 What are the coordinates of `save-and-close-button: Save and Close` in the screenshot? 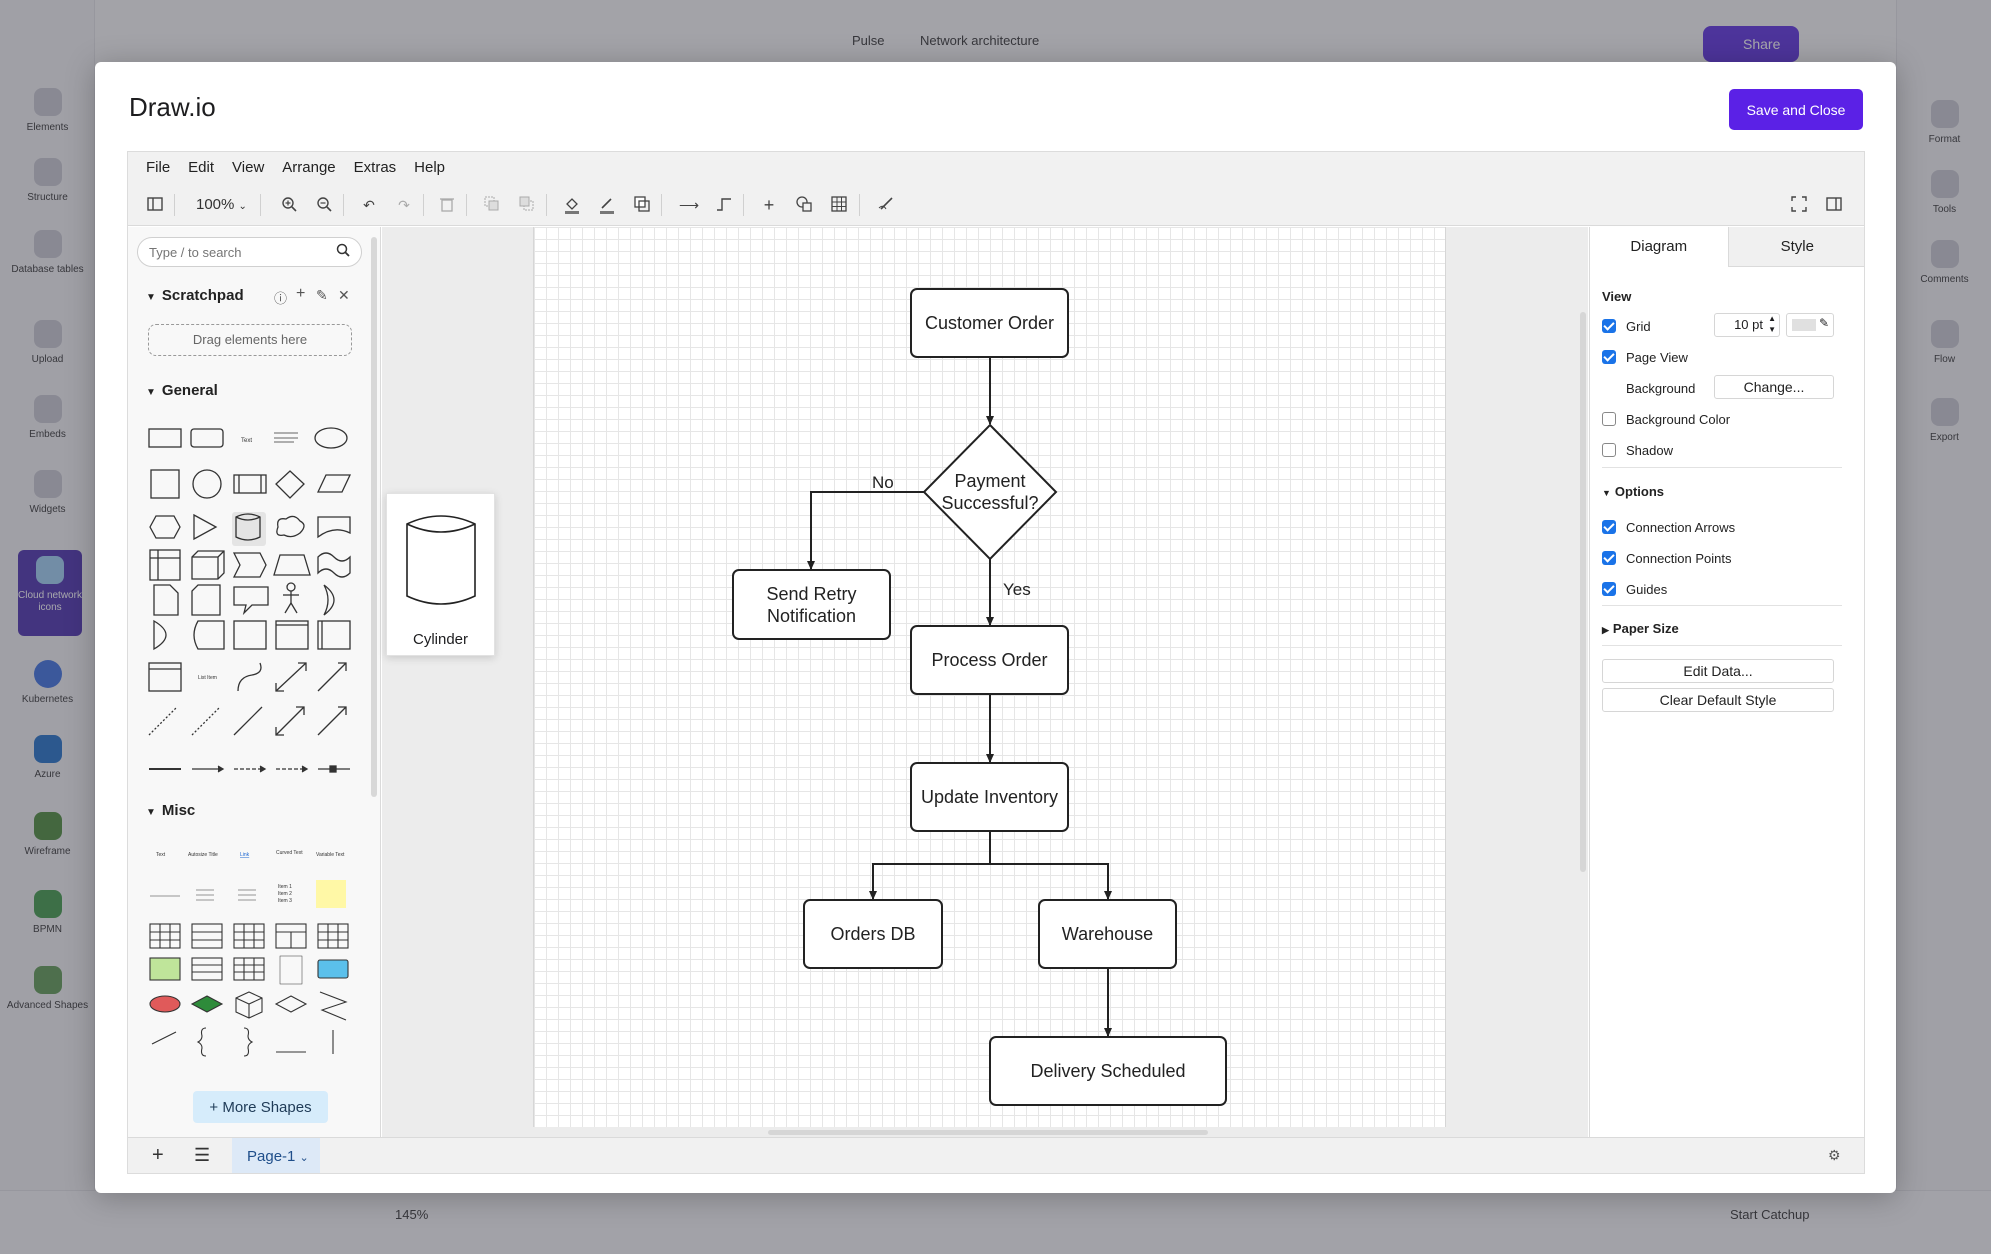 It's located at (1796, 109).